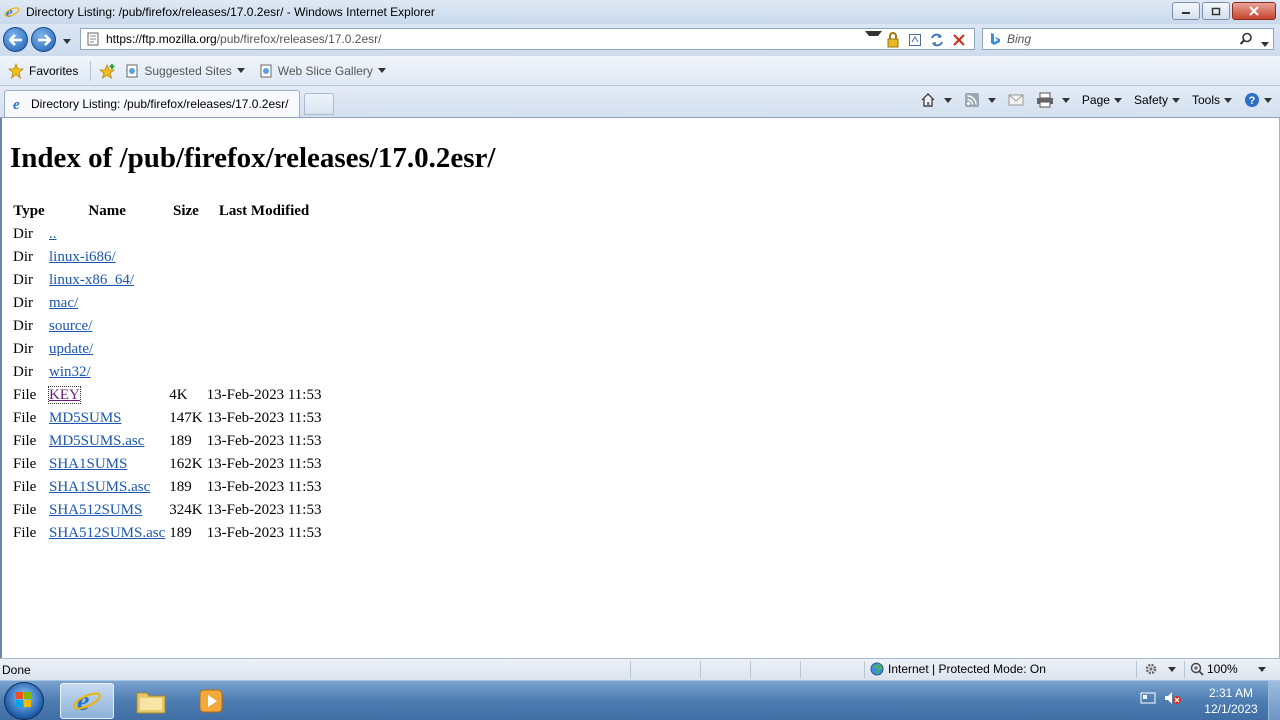  I want to click on row-link: SHA512SUMS.asc, so click(107, 533).